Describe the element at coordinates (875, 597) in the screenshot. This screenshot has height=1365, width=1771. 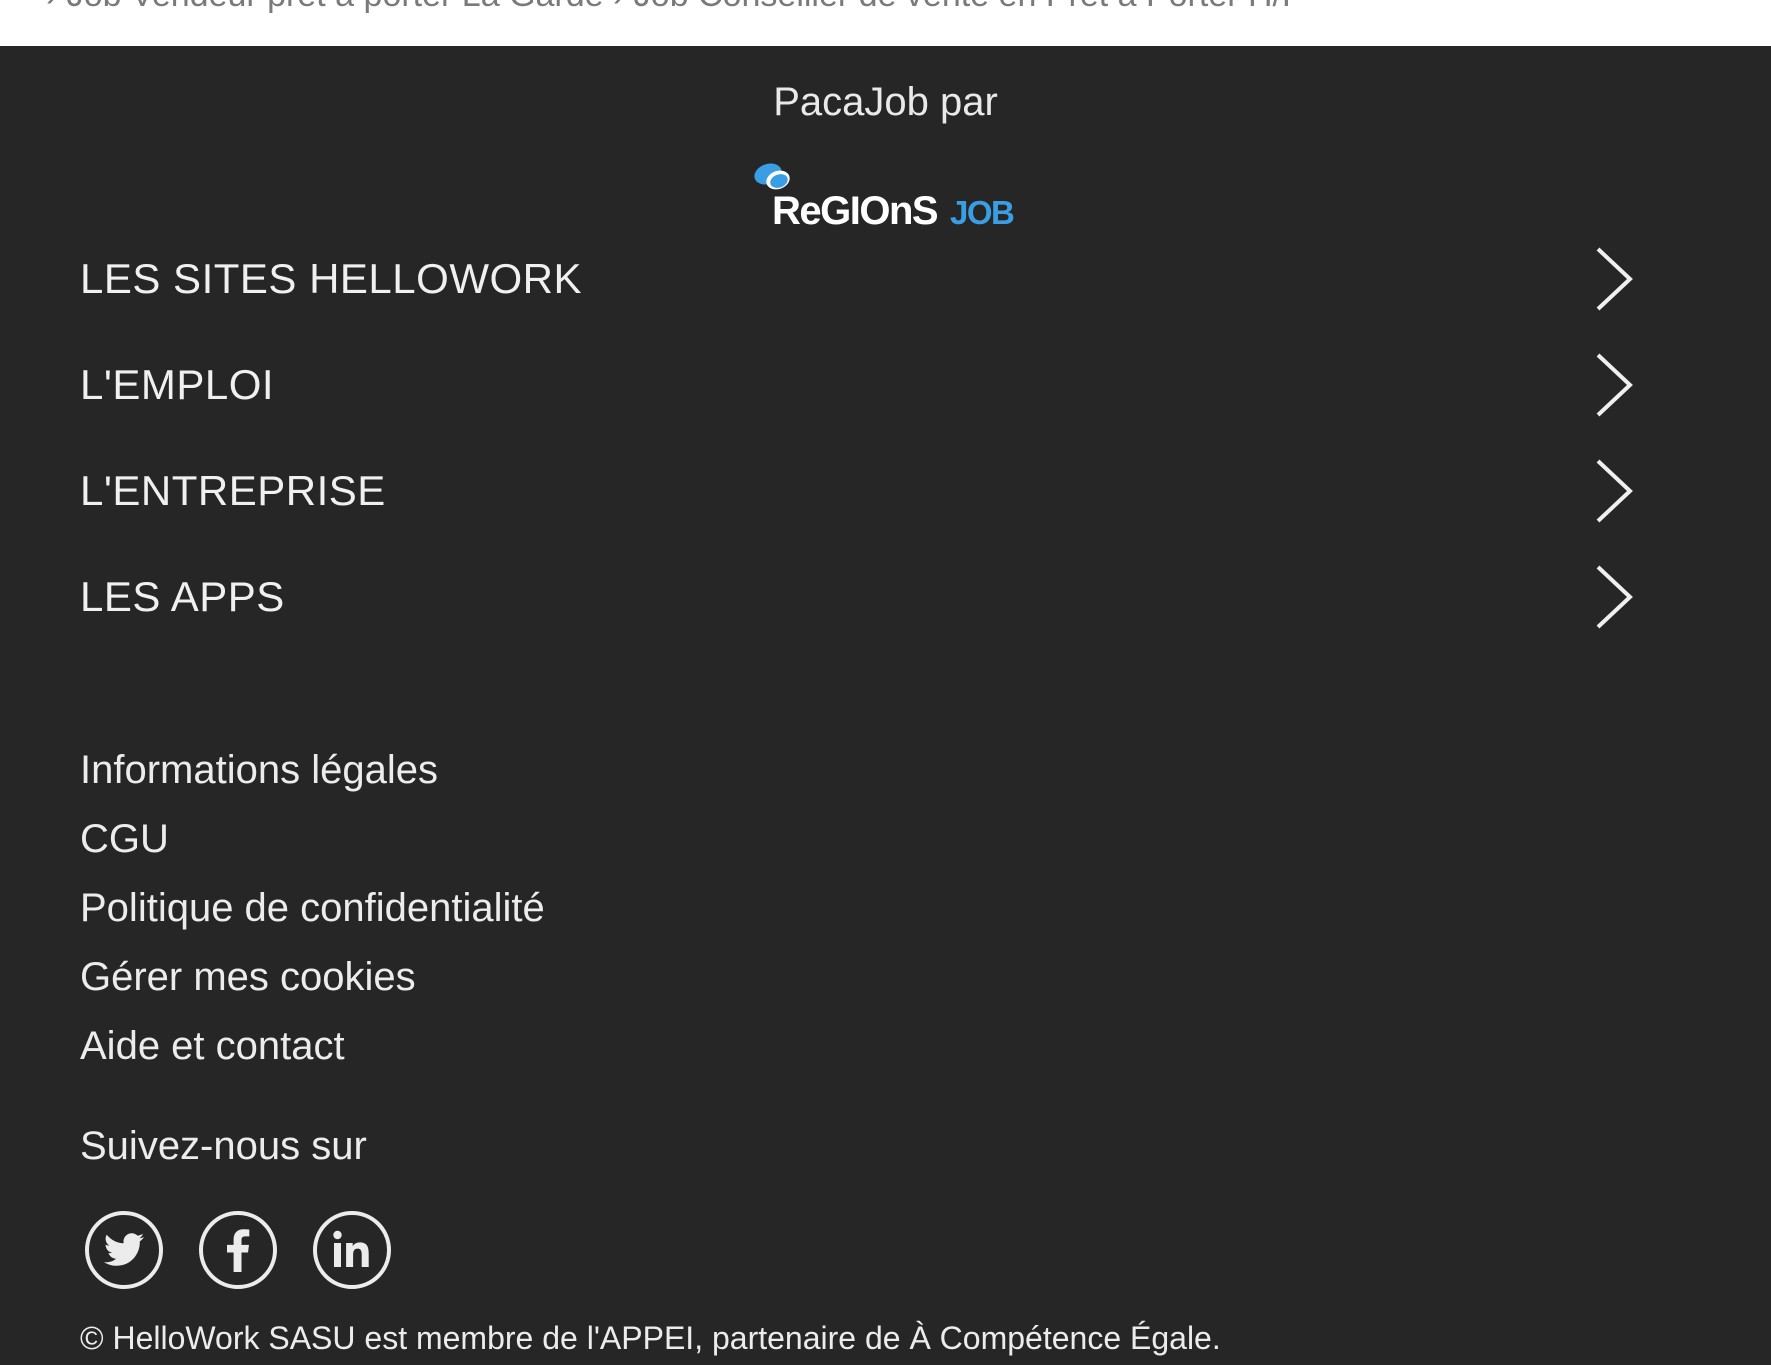
I see `nav-apps: LES APPS` at that location.